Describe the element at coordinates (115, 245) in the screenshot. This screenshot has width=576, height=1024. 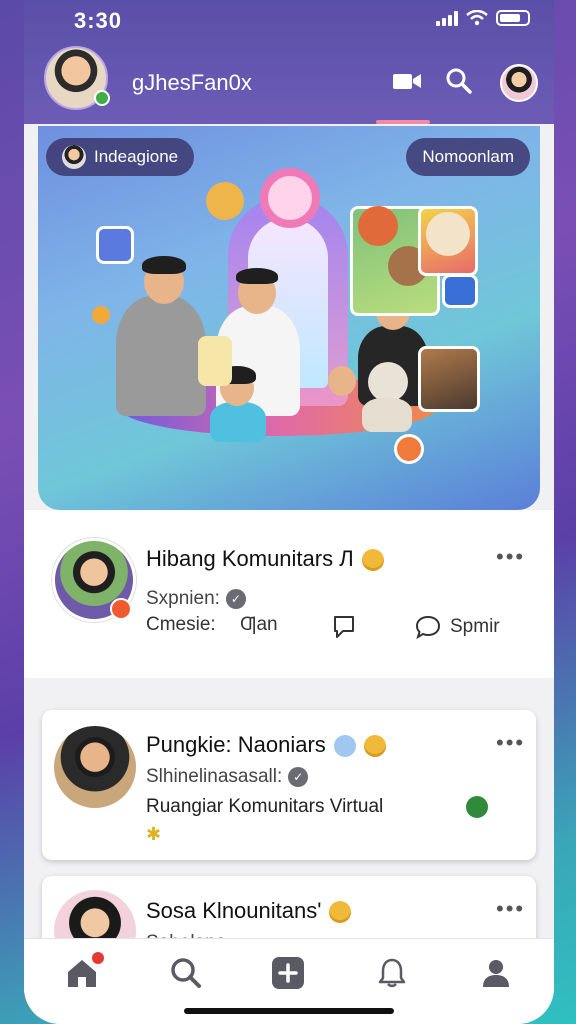
I see `illustration-tile` at that location.